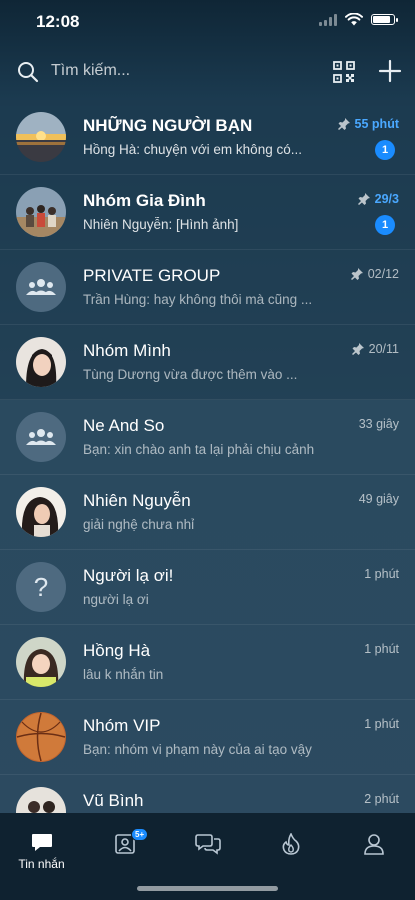 The height and width of the screenshot is (900, 415). I want to click on conversation-meta: 2 phút, so click(381, 799).